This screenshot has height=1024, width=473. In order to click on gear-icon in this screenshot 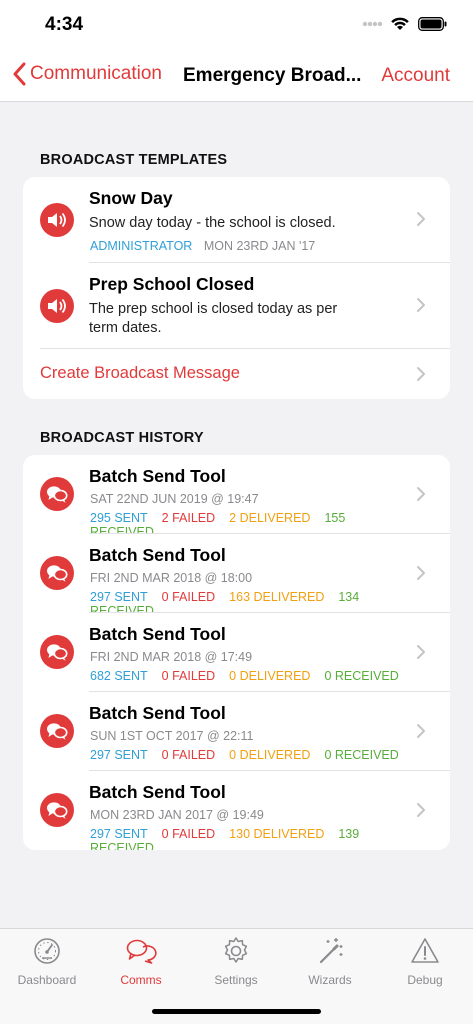, I will do `click(236, 950)`.